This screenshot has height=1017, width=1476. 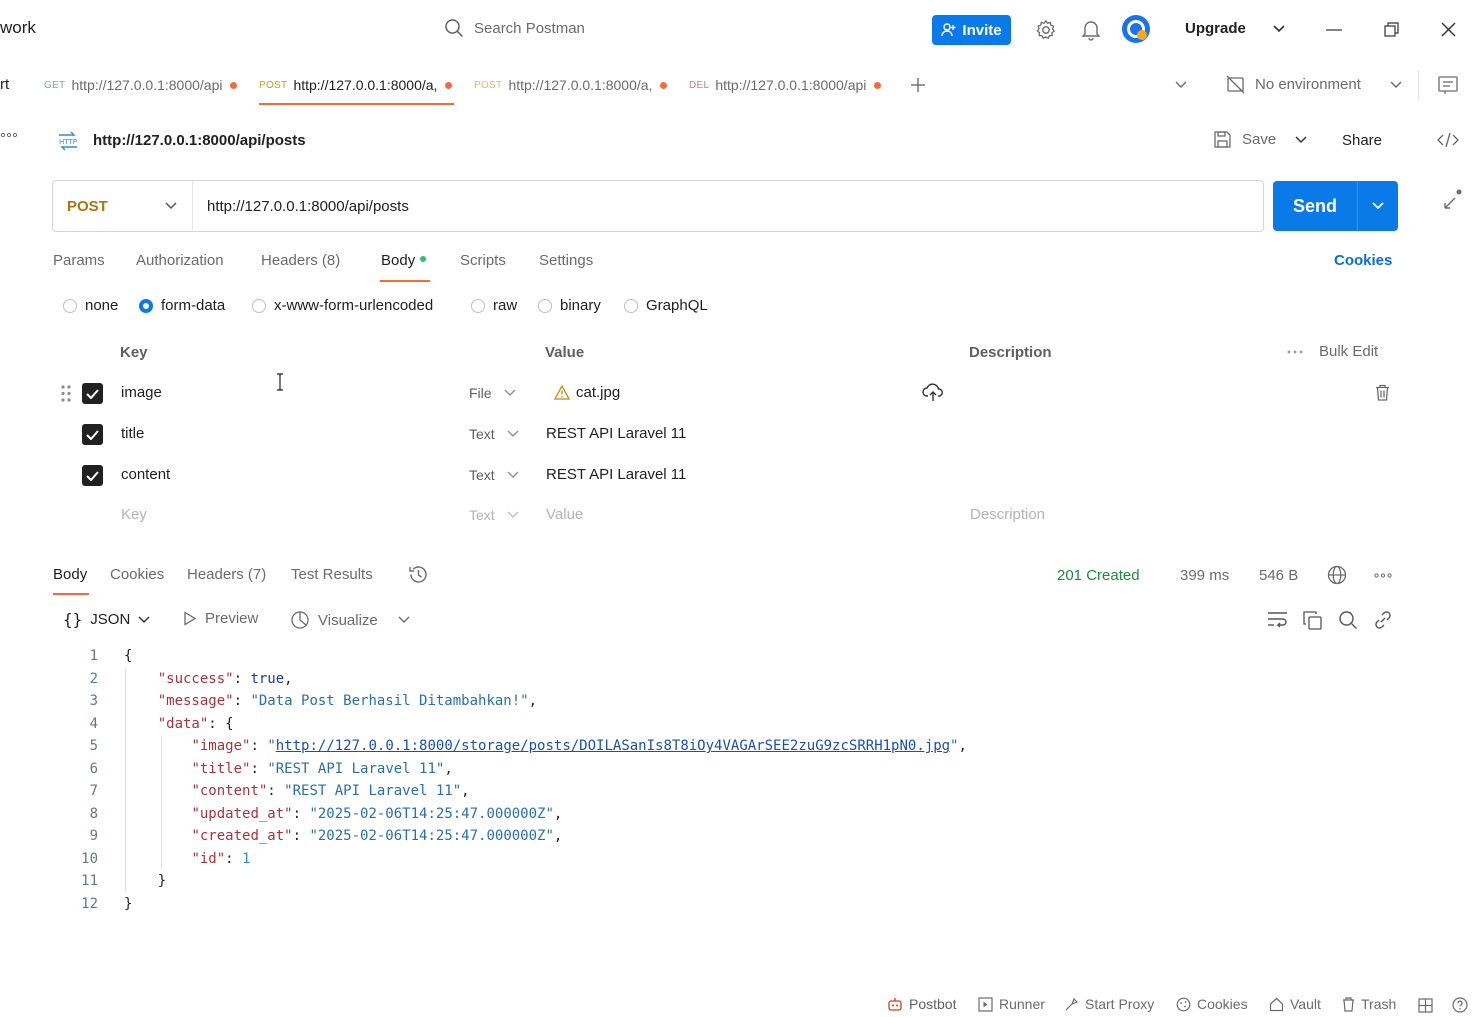 I want to click on method-select: POST, so click(x=123, y=206).